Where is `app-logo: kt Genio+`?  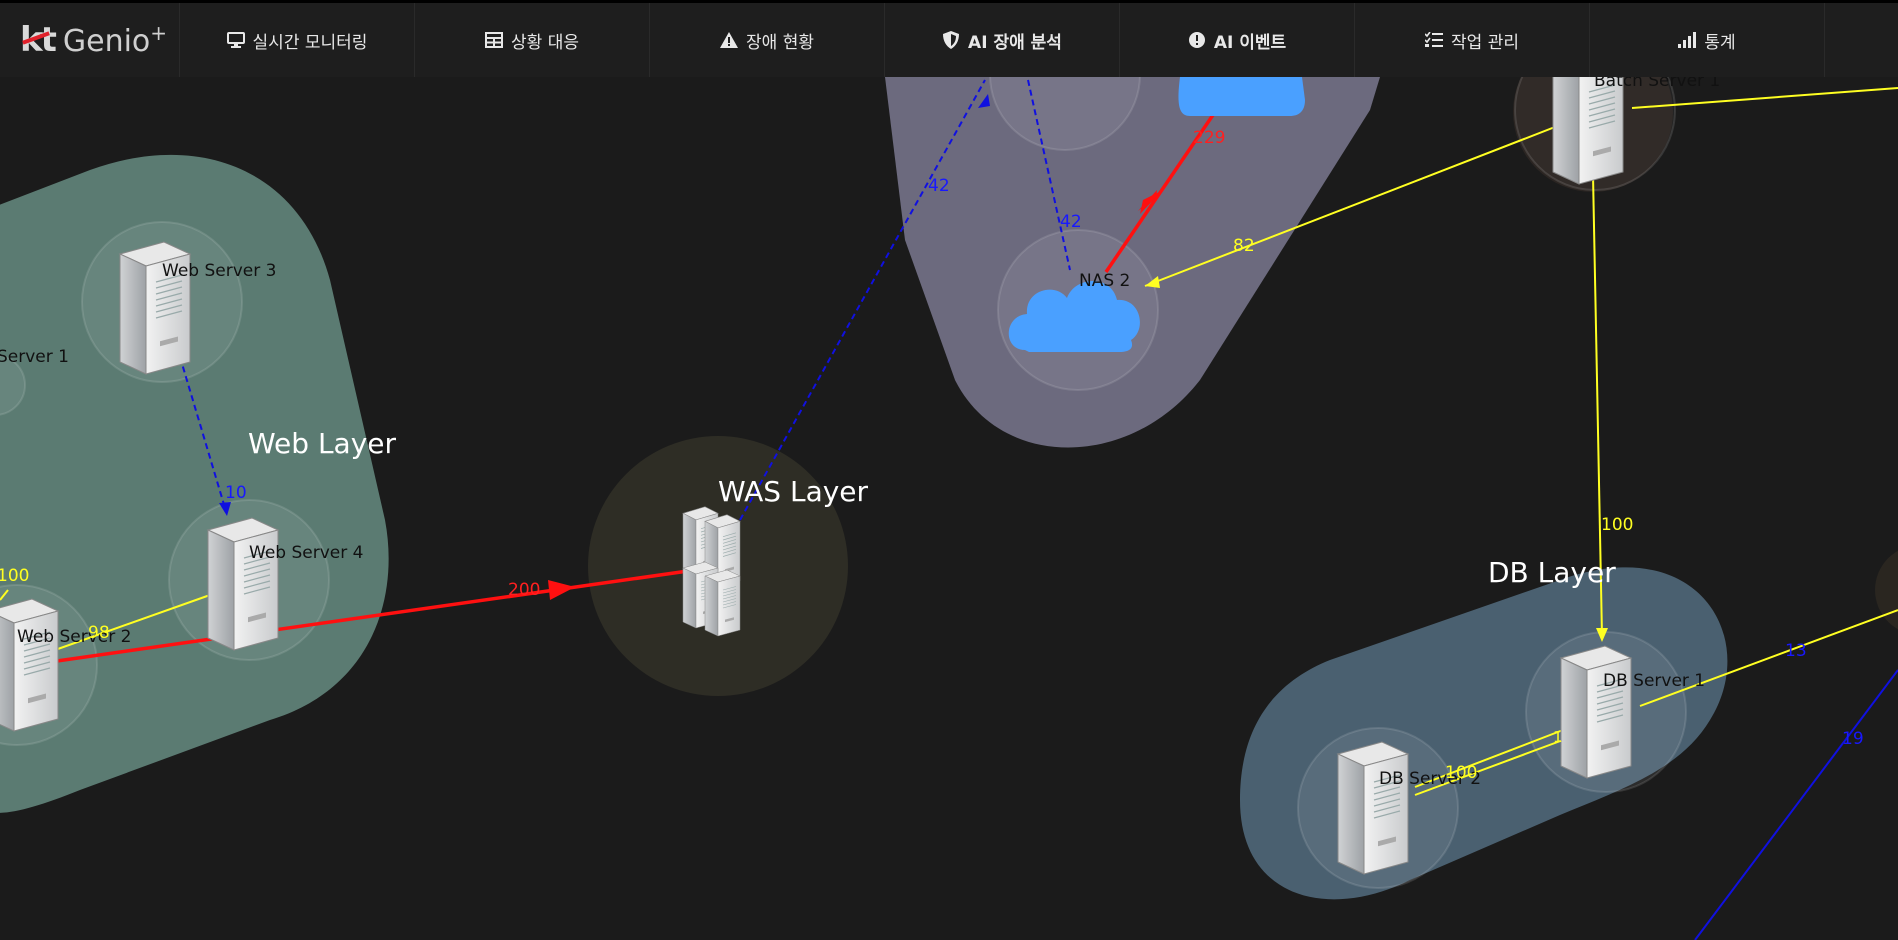 app-logo: kt Genio+ is located at coordinates (90, 40).